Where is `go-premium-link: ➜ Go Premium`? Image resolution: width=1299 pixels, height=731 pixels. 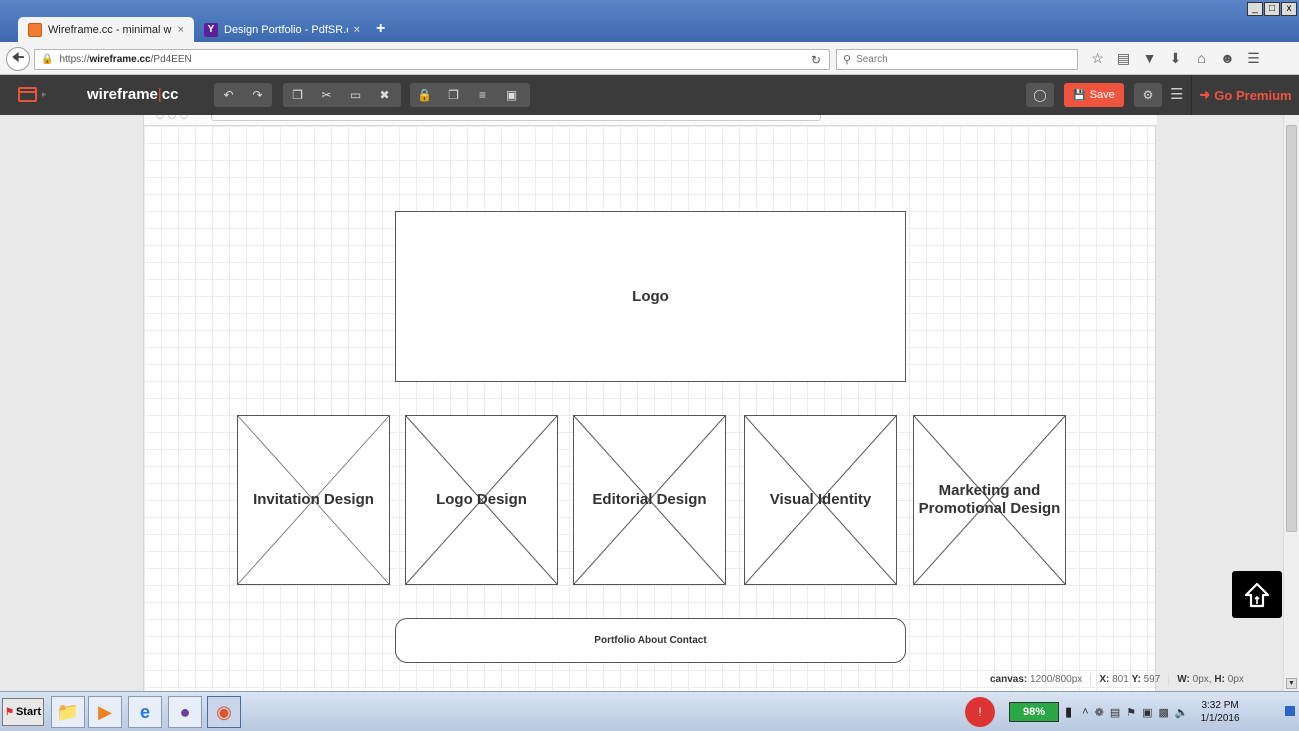
go-premium-link: ➜ Go Premium is located at coordinates (1245, 95).